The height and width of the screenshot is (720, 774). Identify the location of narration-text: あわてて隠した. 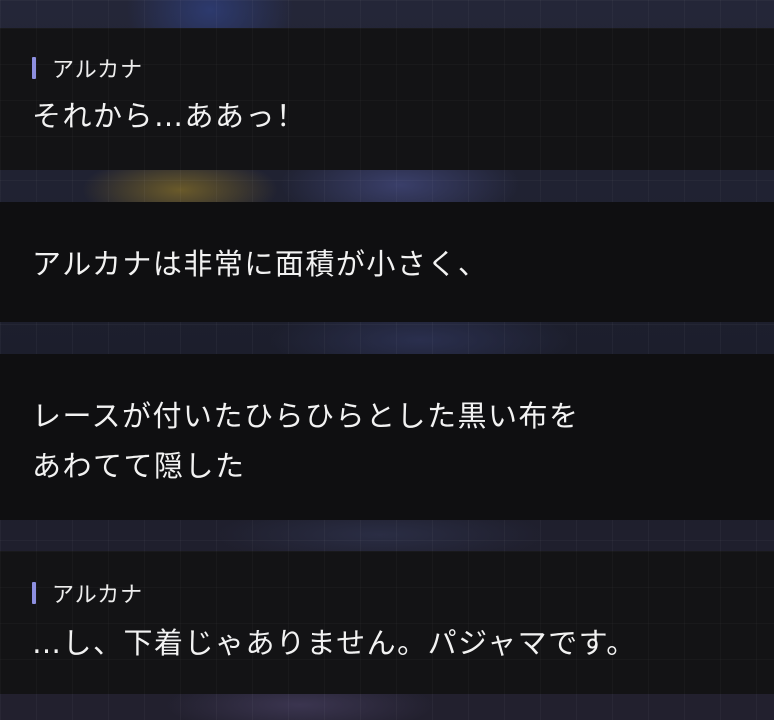
(139, 466).